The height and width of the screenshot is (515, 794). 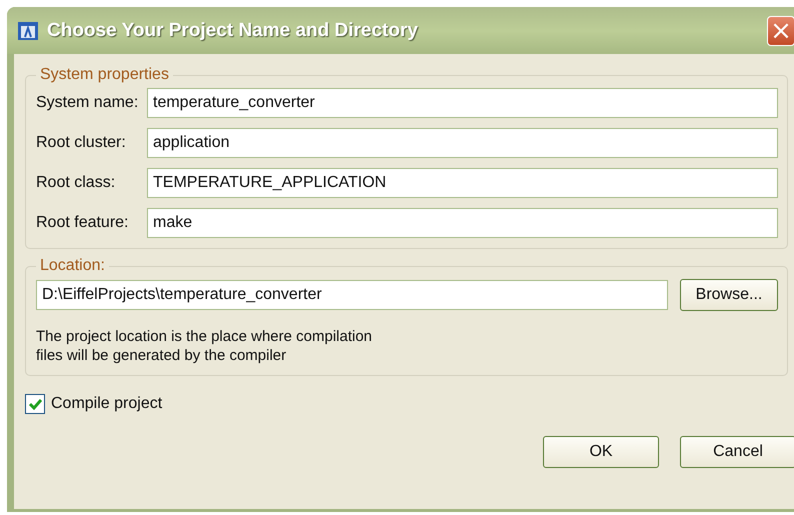 What do you see at coordinates (409, 404) in the screenshot?
I see `compile-checkbox: Compile project` at bounding box center [409, 404].